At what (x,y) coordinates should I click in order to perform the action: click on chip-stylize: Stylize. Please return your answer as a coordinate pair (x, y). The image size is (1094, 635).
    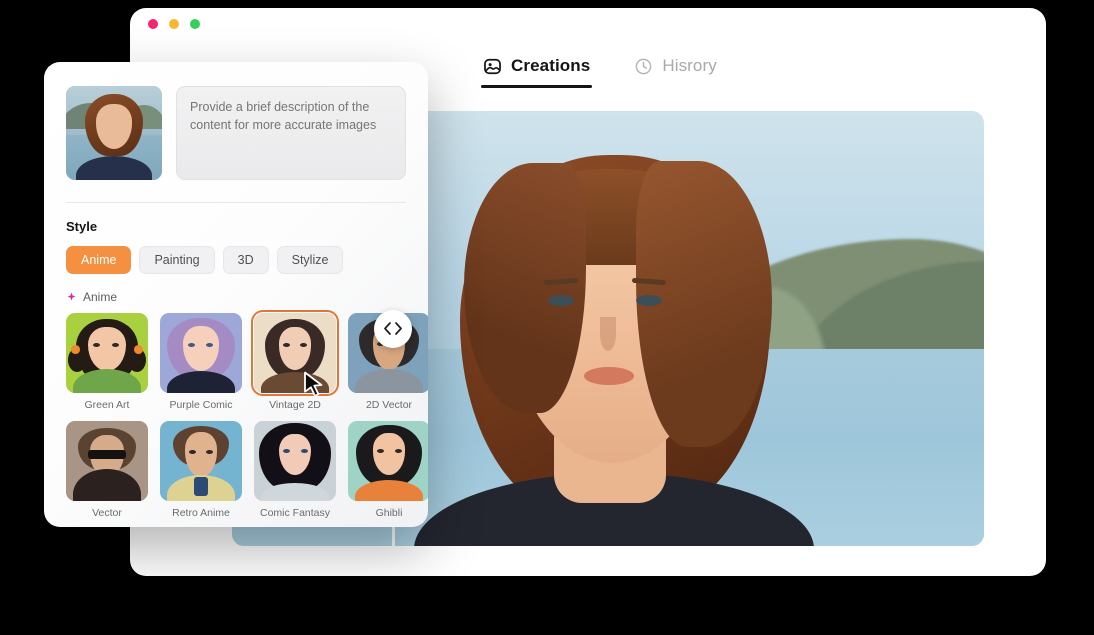
    Looking at the image, I should click on (310, 260).